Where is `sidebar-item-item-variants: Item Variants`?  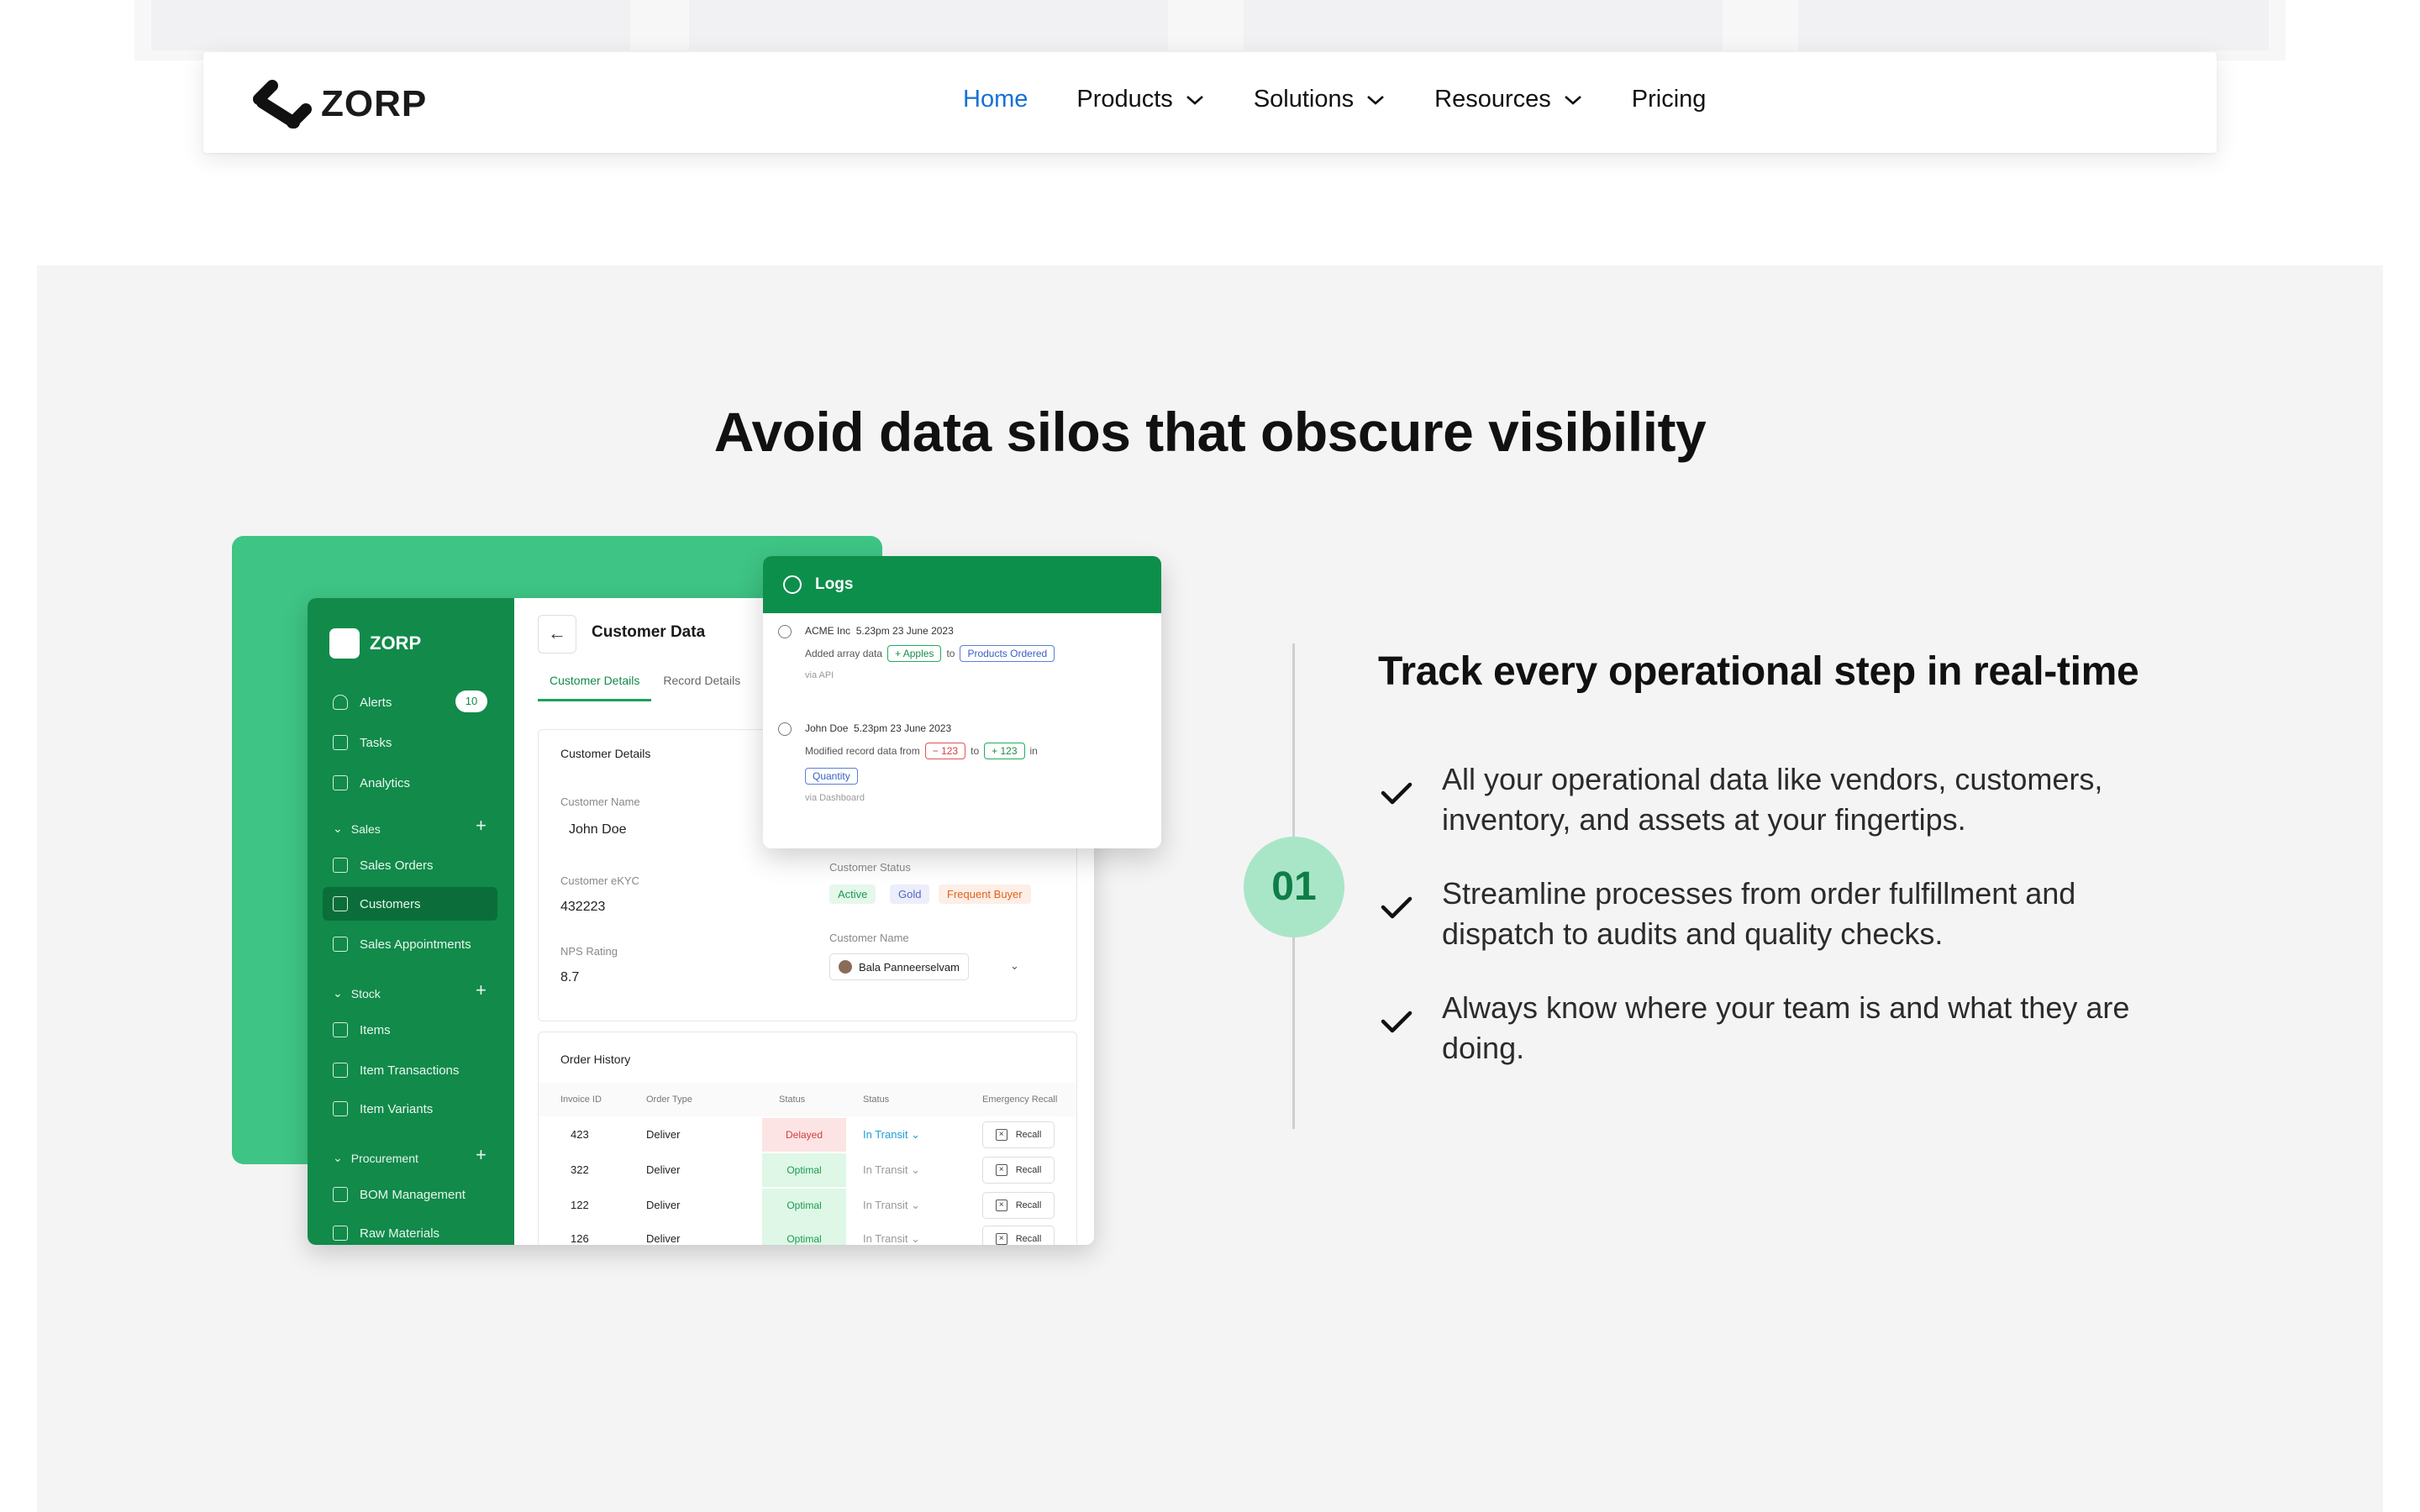
sidebar-item-item-variants: Item Variants is located at coordinates (383, 1109).